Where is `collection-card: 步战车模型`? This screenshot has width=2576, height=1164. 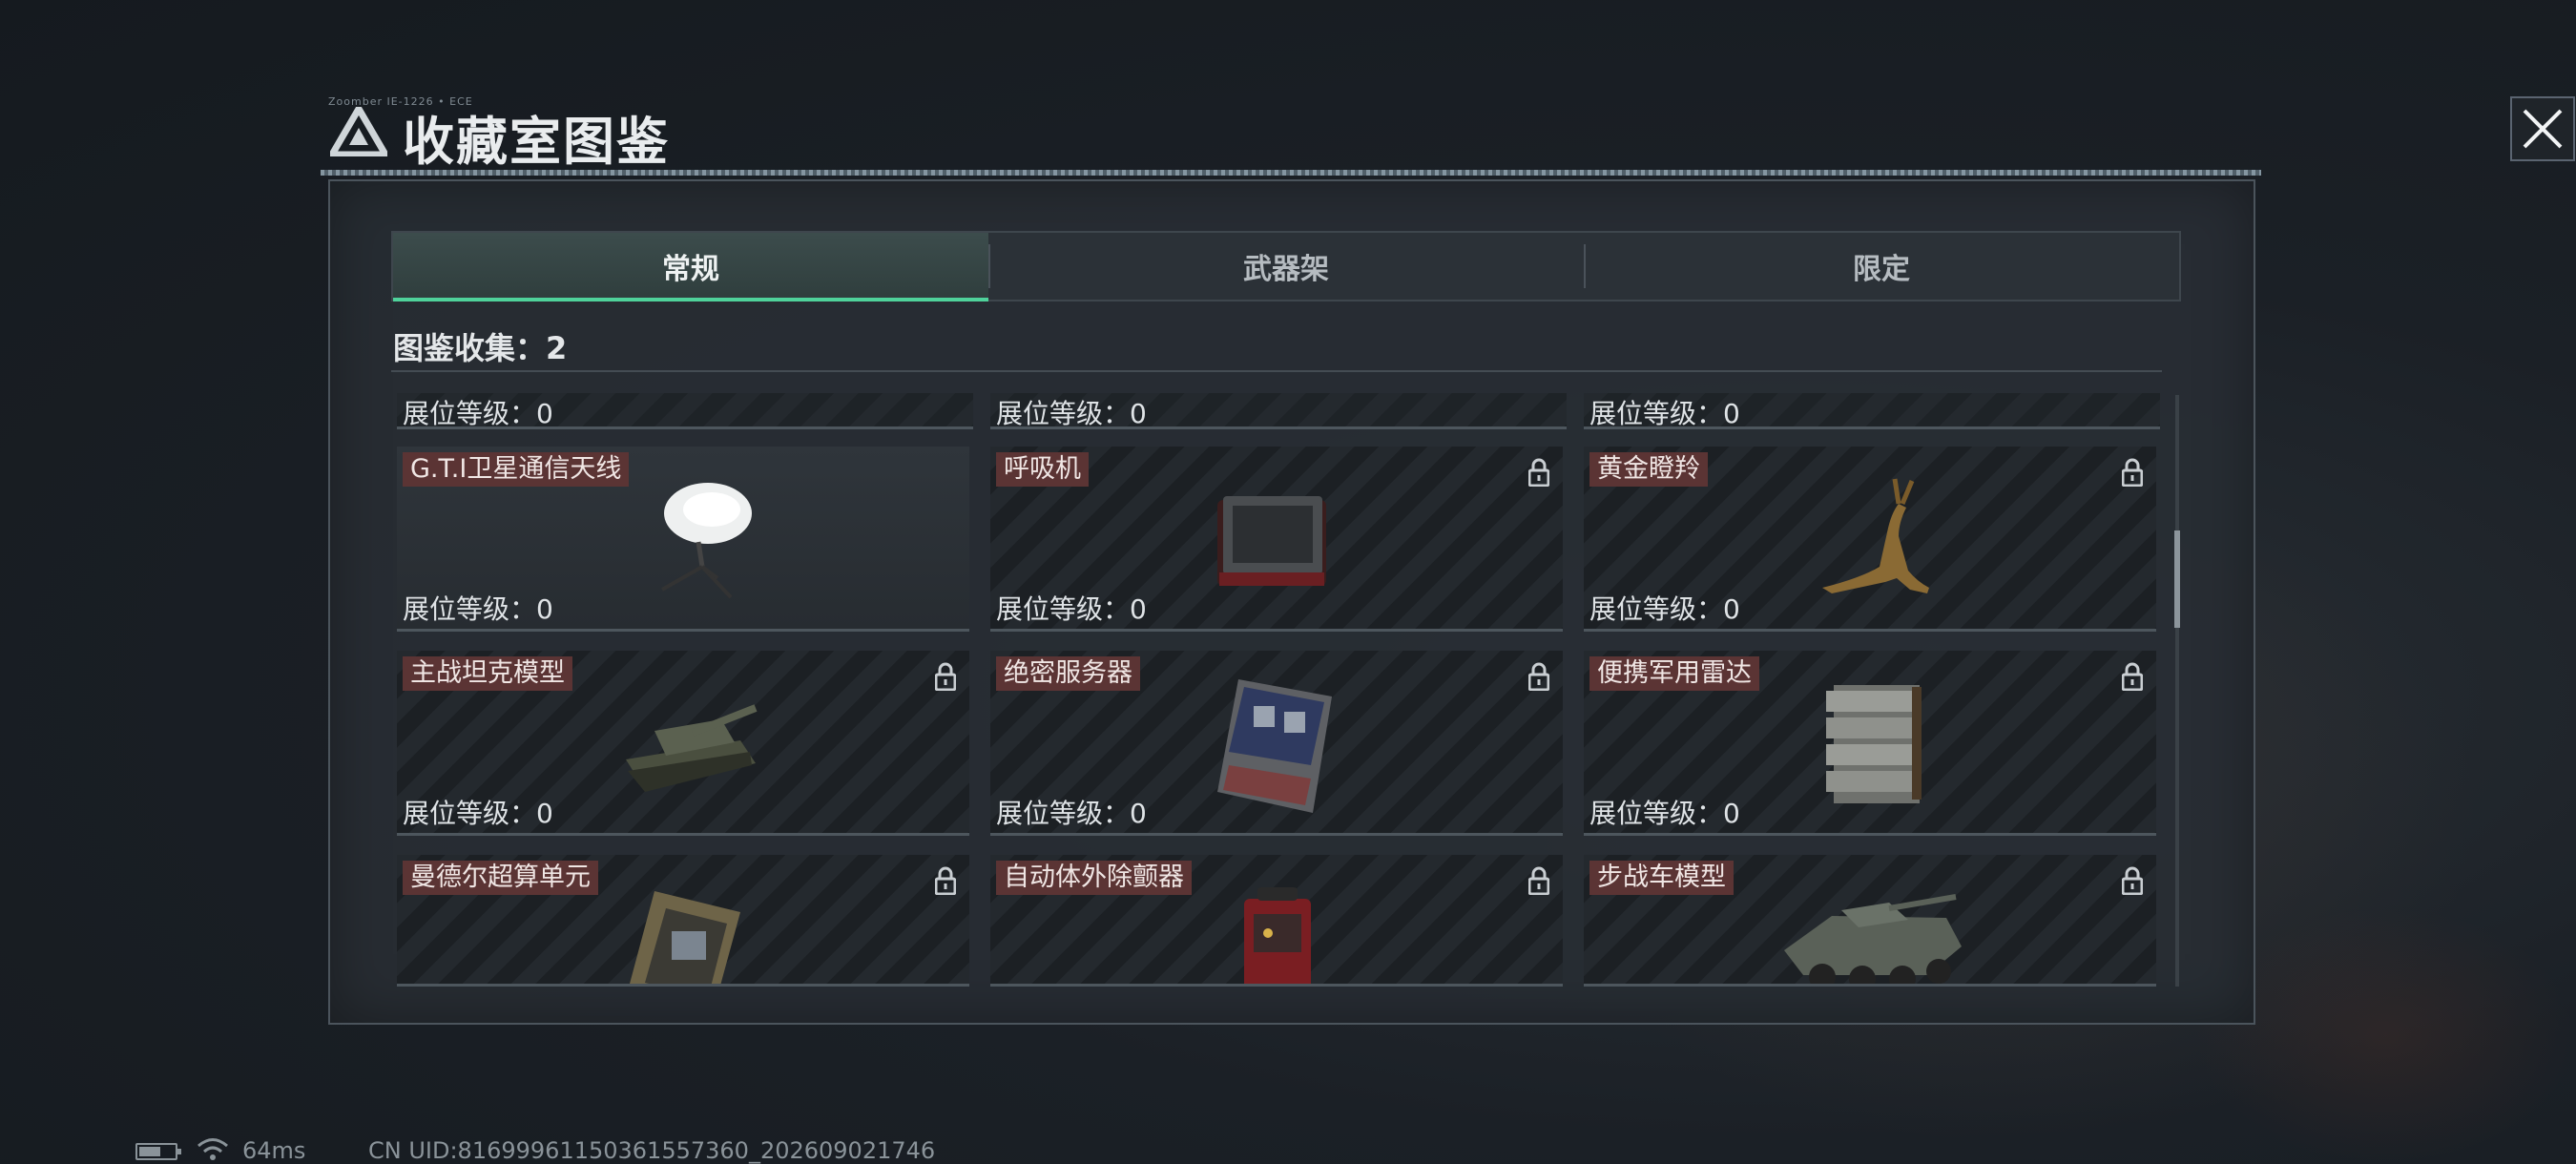
collection-card: 步战车模型 is located at coordinates (1870, 921).